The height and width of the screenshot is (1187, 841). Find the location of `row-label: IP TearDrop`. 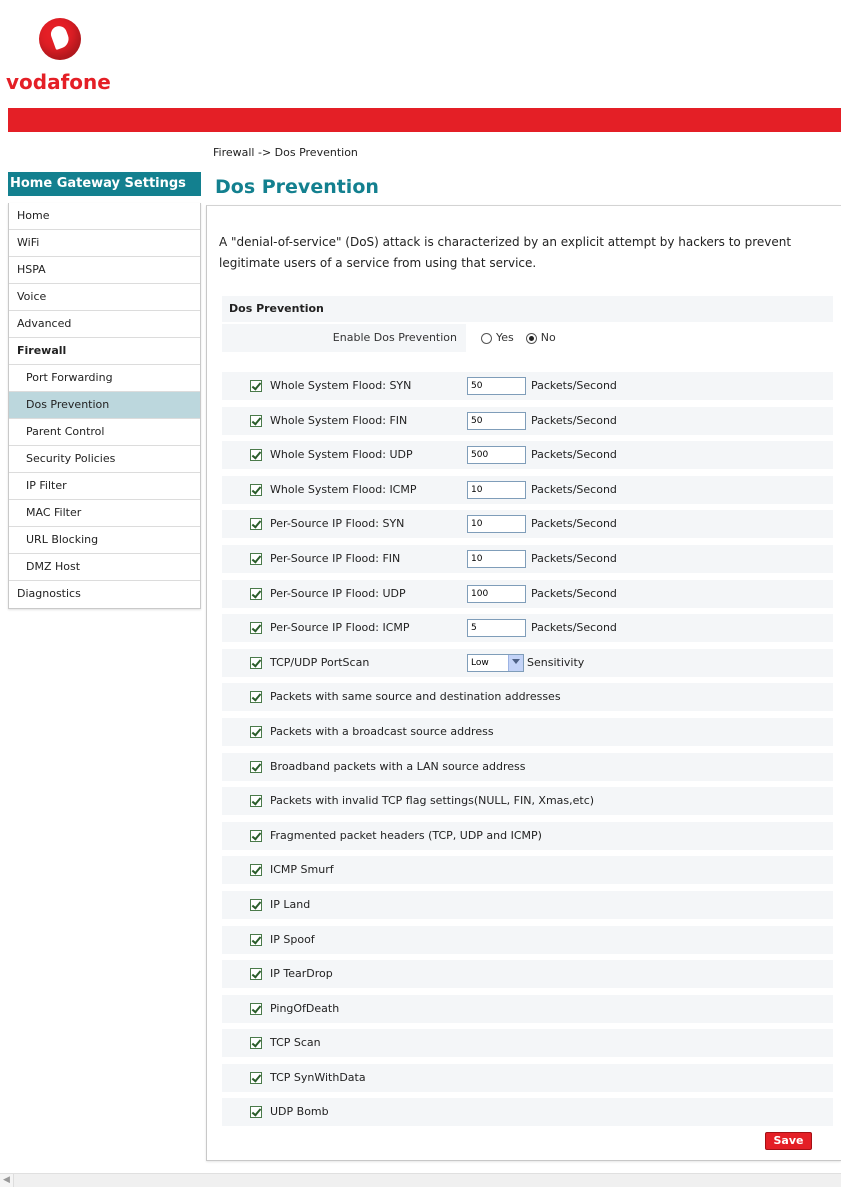

row-label: IP TearDrop is located at coordinates (301, 974).